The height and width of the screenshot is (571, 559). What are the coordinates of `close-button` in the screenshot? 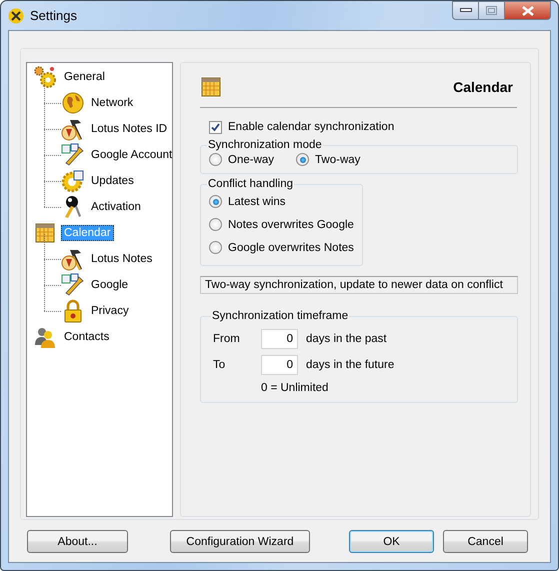 It's located at (528, 10).